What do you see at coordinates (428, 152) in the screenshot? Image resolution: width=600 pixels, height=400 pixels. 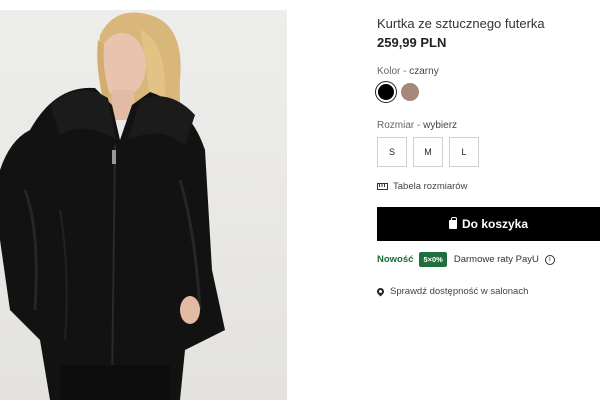 I see `size-button-m: M` at bounding box center [428, 152].